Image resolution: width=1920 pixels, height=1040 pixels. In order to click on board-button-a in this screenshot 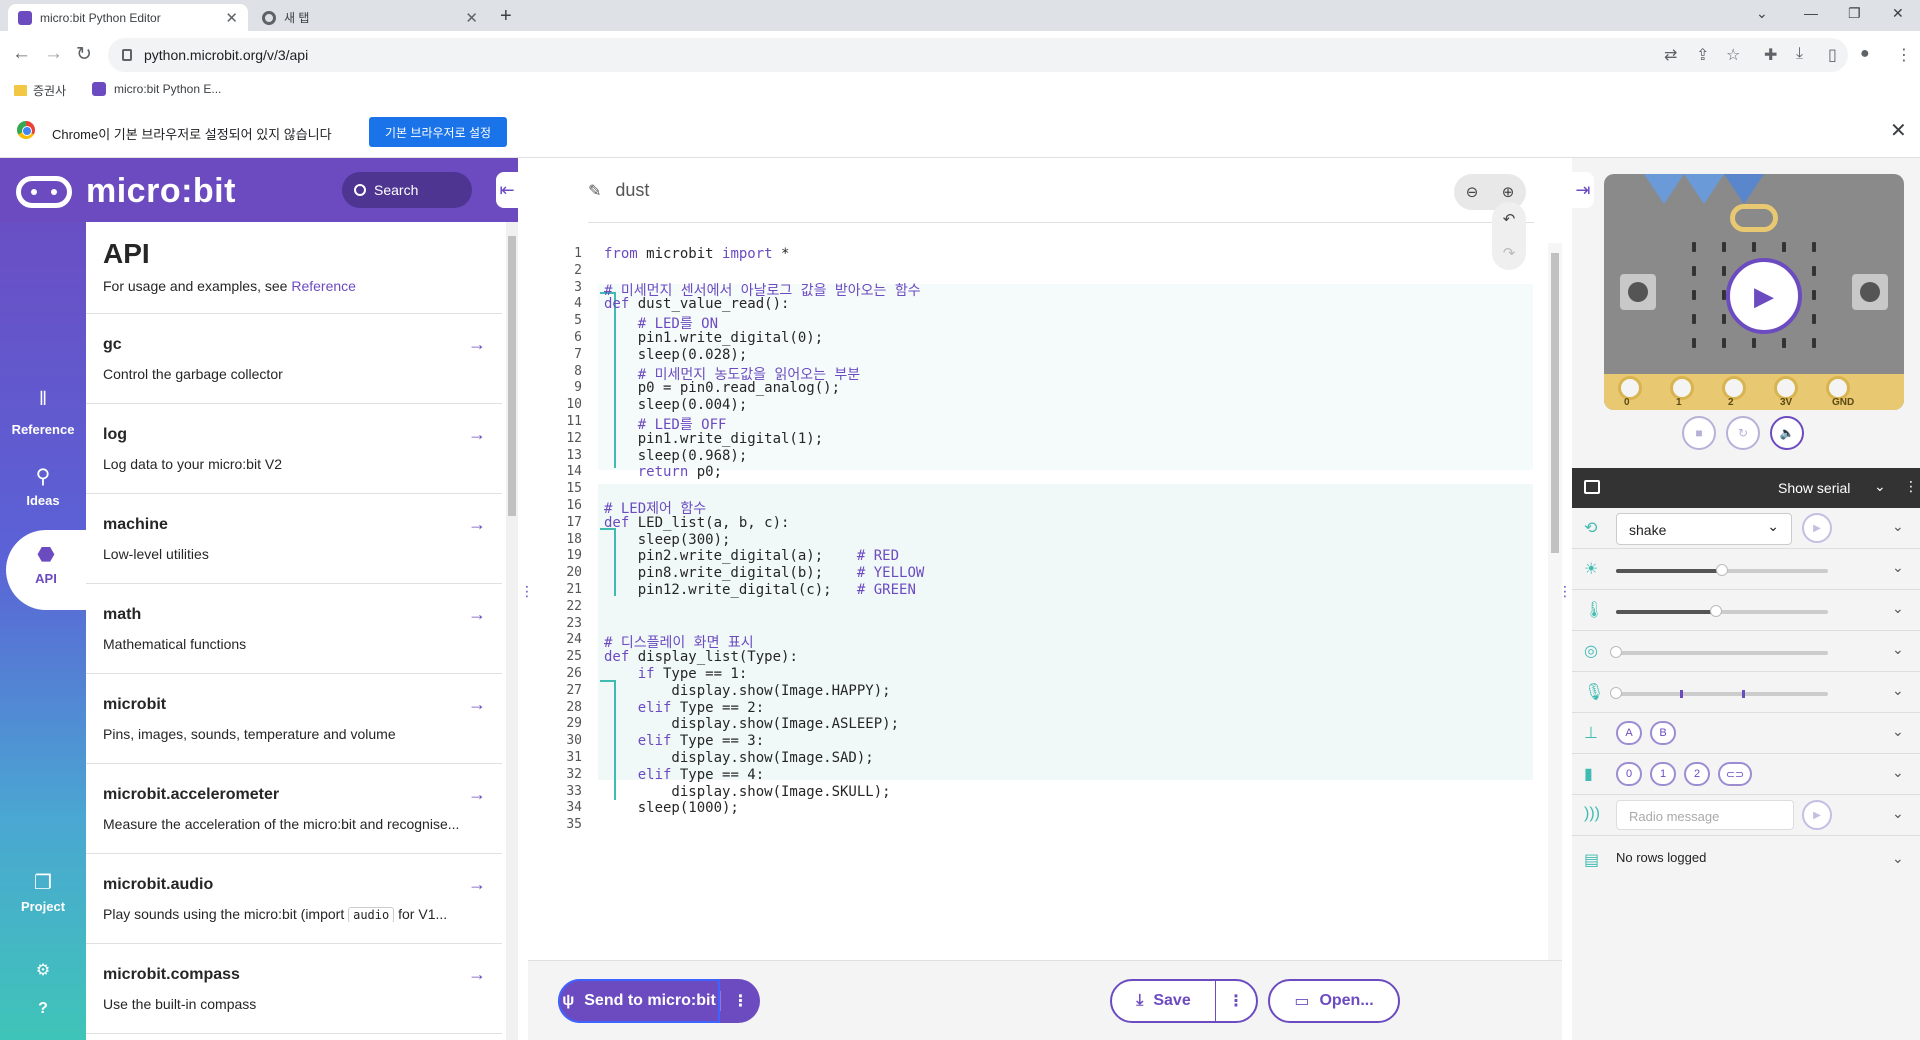, I will do `click(1638, 292)`.